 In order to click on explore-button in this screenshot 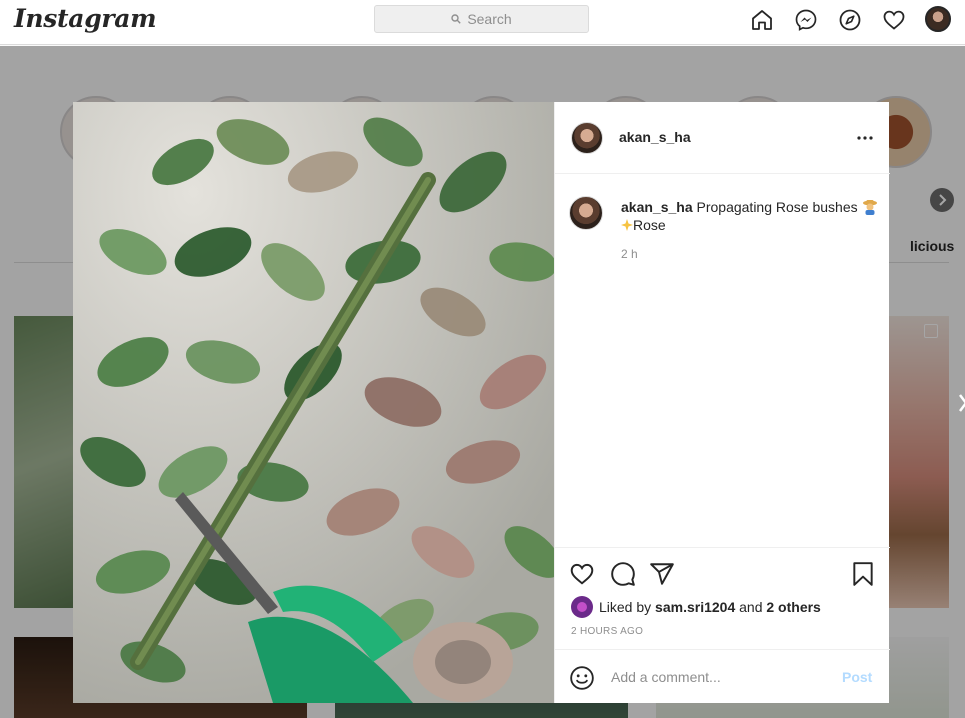, I will do `click(850, 20)`.